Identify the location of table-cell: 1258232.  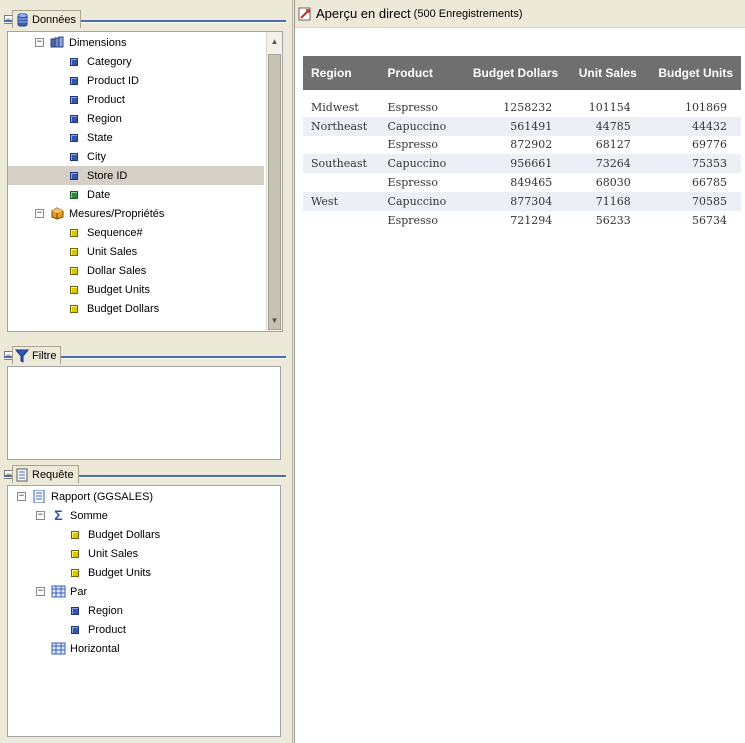
(528, 107).